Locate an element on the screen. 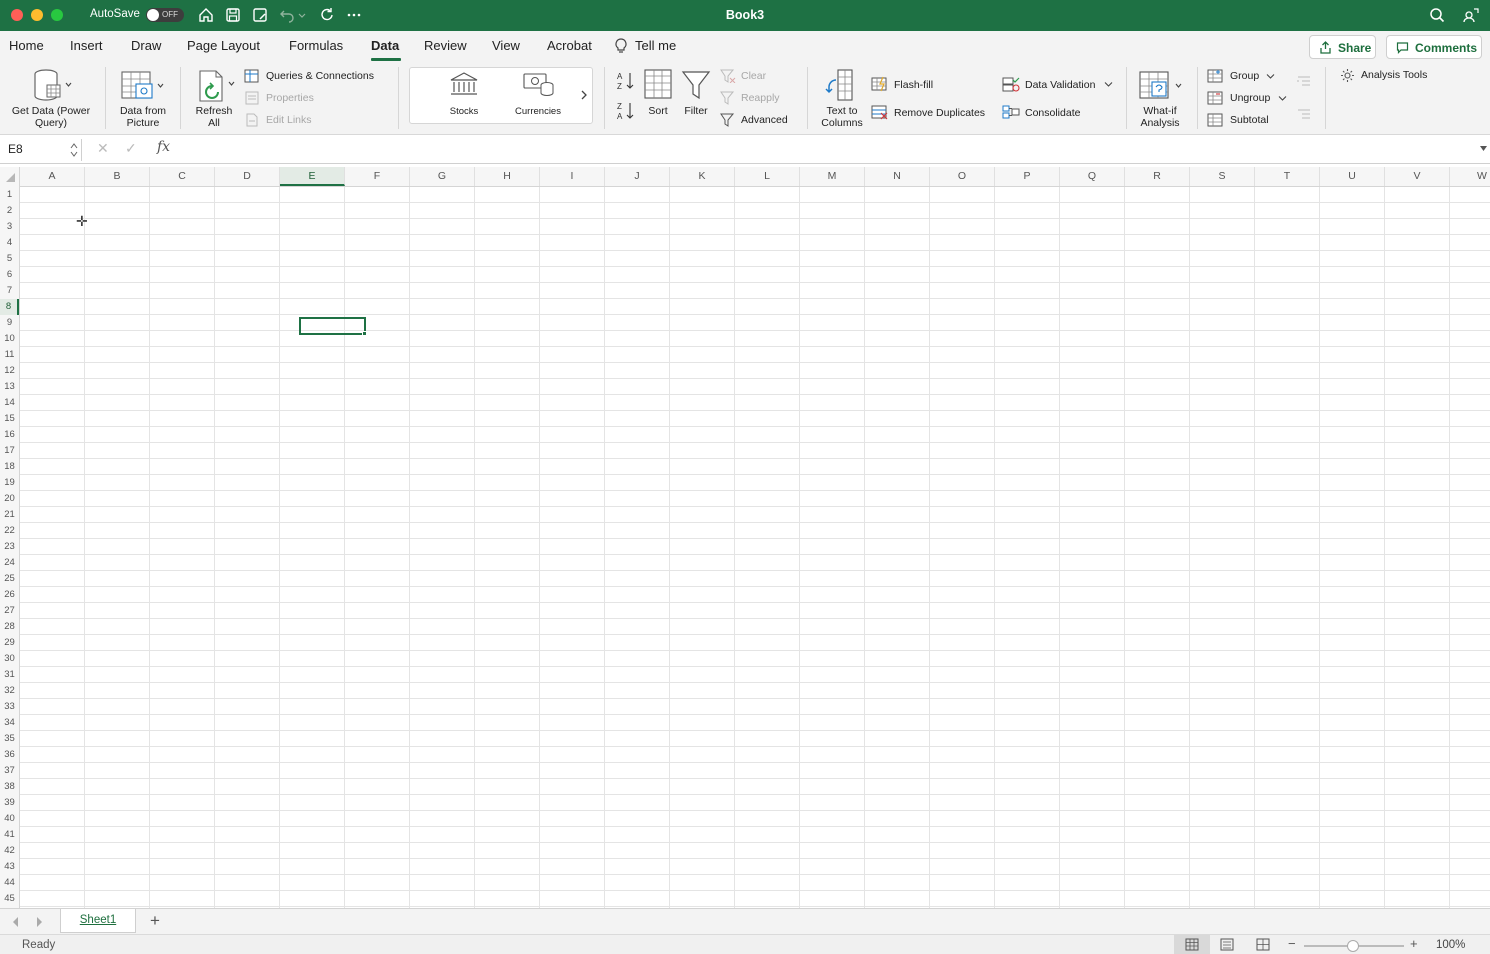 This screenshot has width=1490, height=954. scroll-sheets-right-icon is located at coordinates (39, 922).